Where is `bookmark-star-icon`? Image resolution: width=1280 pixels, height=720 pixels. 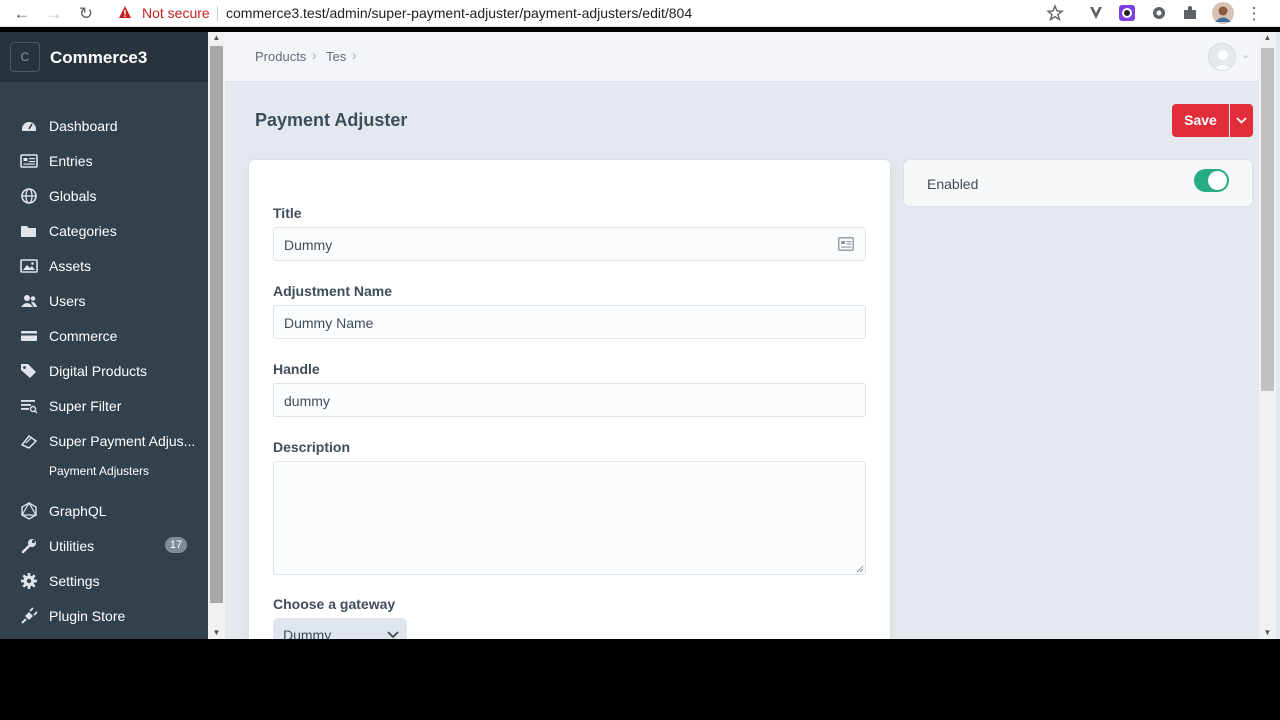
bookmark-star-icon is located at coordinates (1055, 13).